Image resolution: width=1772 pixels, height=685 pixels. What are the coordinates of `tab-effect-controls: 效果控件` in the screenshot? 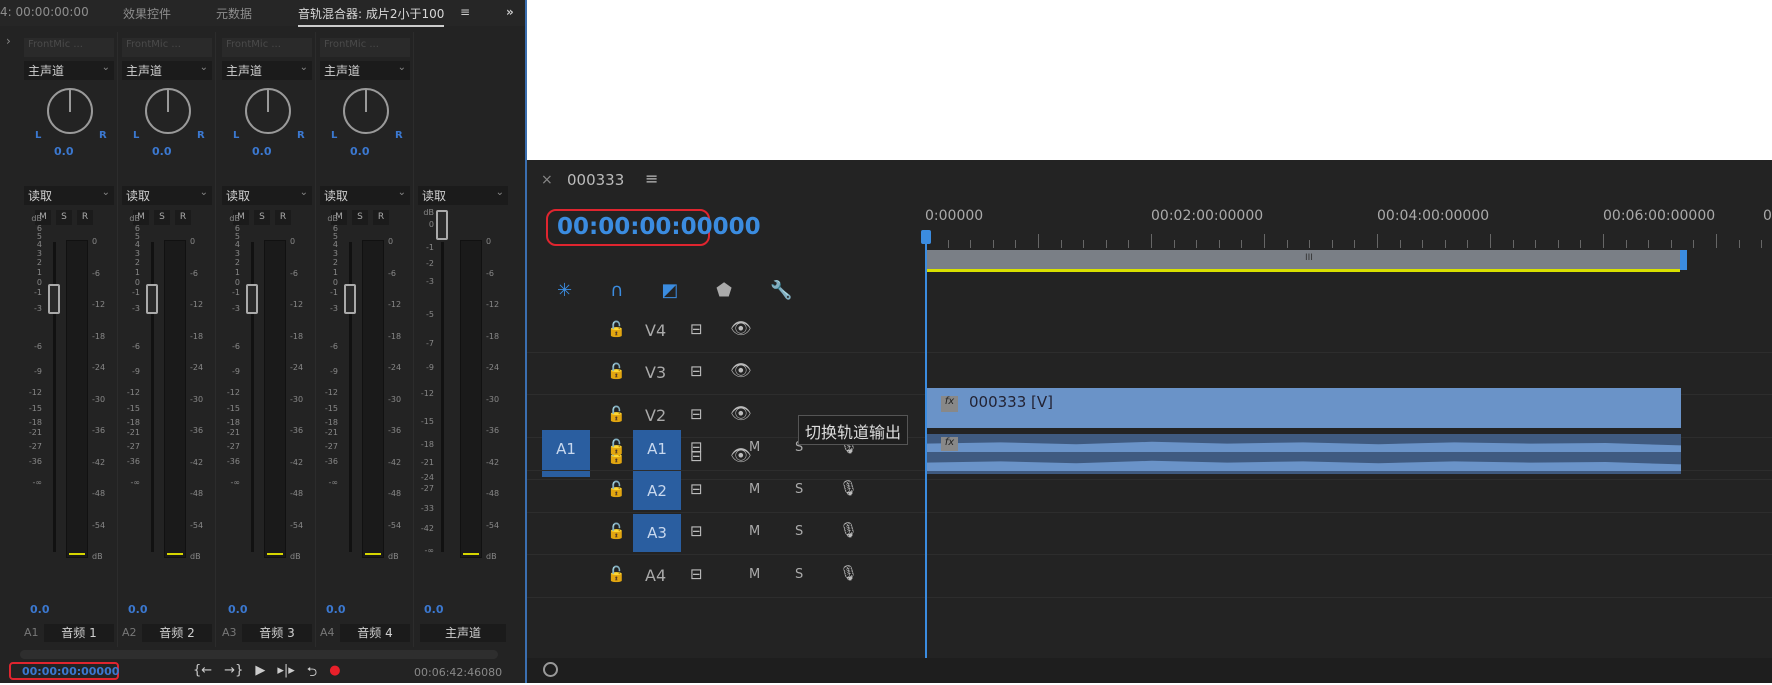 It's located at (147, 13).